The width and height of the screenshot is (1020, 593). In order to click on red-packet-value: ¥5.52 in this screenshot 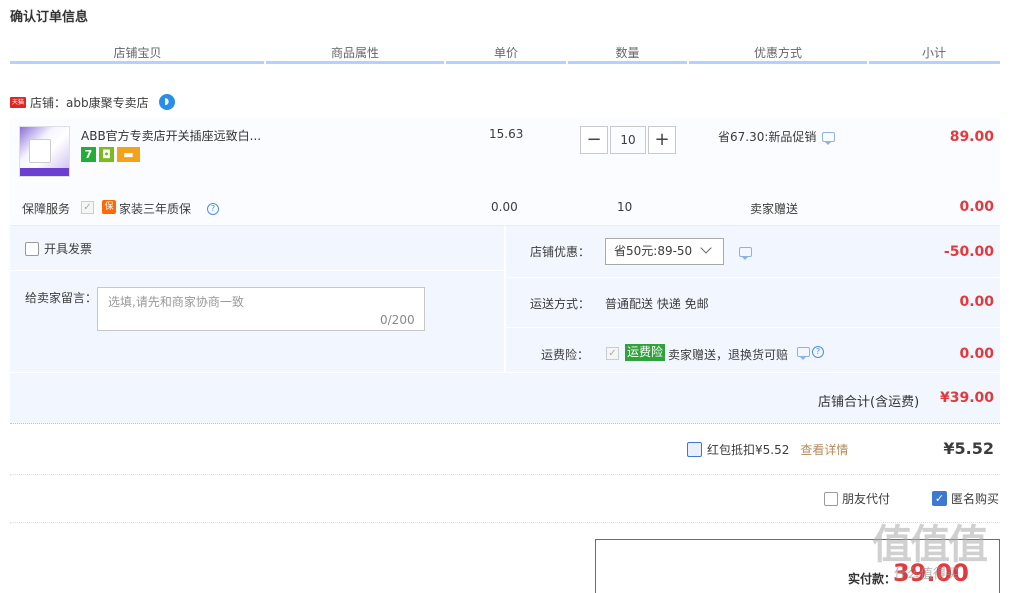, I will do `click(968, 448)`.